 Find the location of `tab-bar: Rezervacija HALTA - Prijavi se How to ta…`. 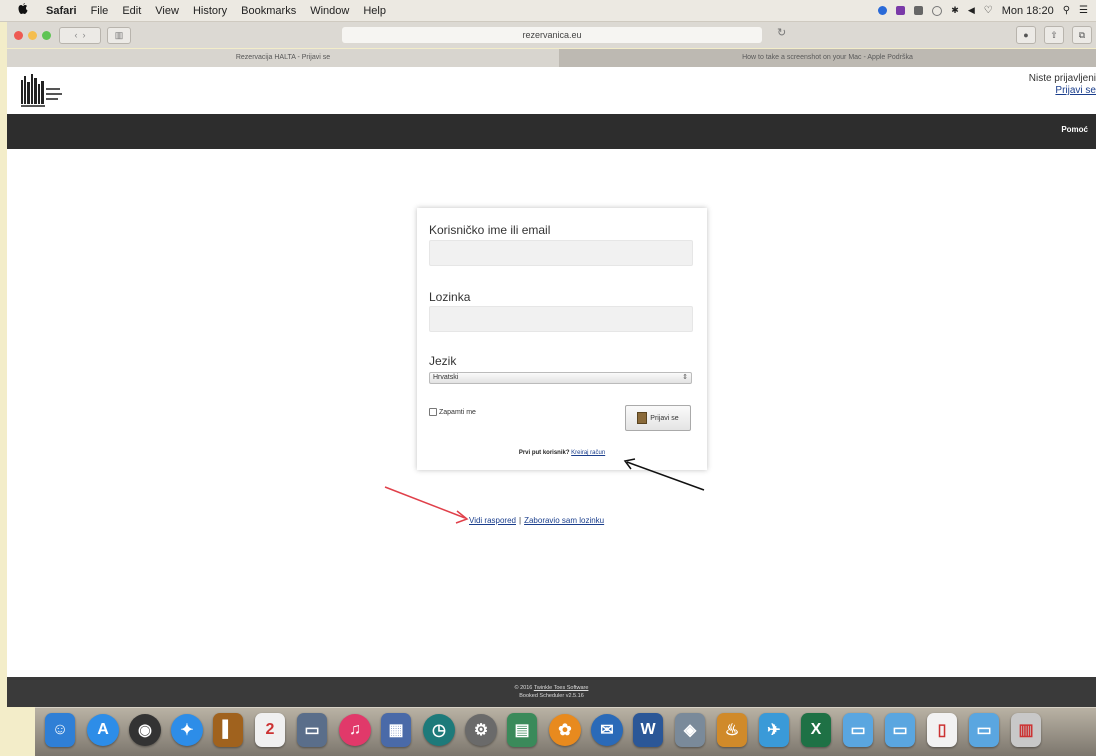

tab-bar: Rezervacija HALTA - Prijavi se How to ta… is located at coordinates (551, 58).